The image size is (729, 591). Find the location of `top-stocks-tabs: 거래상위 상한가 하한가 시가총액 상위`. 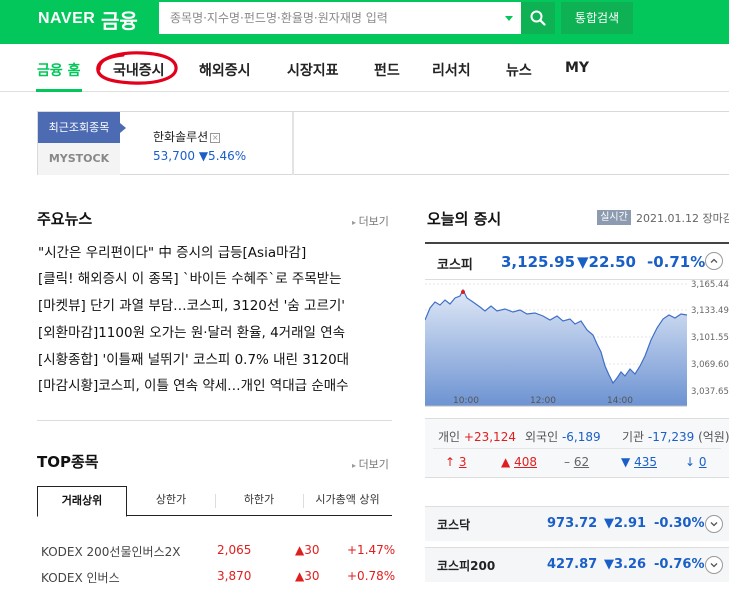

top-stocks-tabs: 거래상위 상한가 하한가 시가총액 상위 is located at coordinates (214, 501).